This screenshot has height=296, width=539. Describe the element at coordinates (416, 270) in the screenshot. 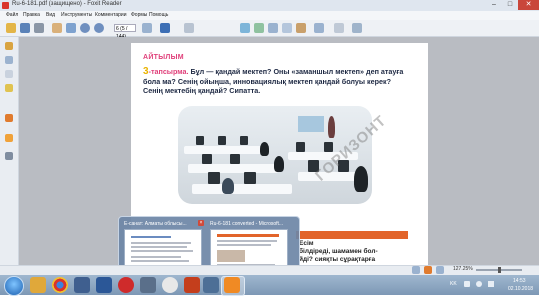

I see `single-page-view-icon` at that location.